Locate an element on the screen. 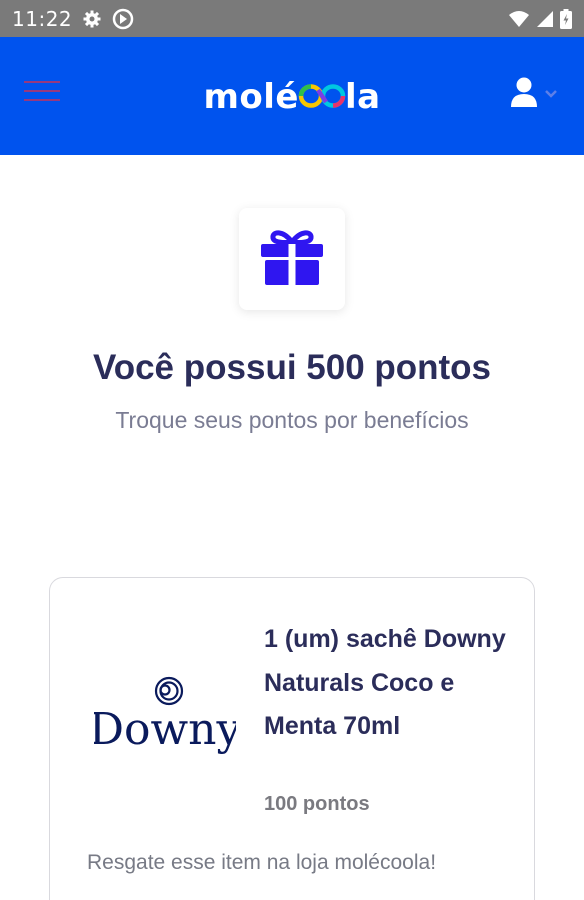 Image resolution: width=584 pixels, height=900 pixels. downy-logo: Downy is located at coordinates (165, 718).